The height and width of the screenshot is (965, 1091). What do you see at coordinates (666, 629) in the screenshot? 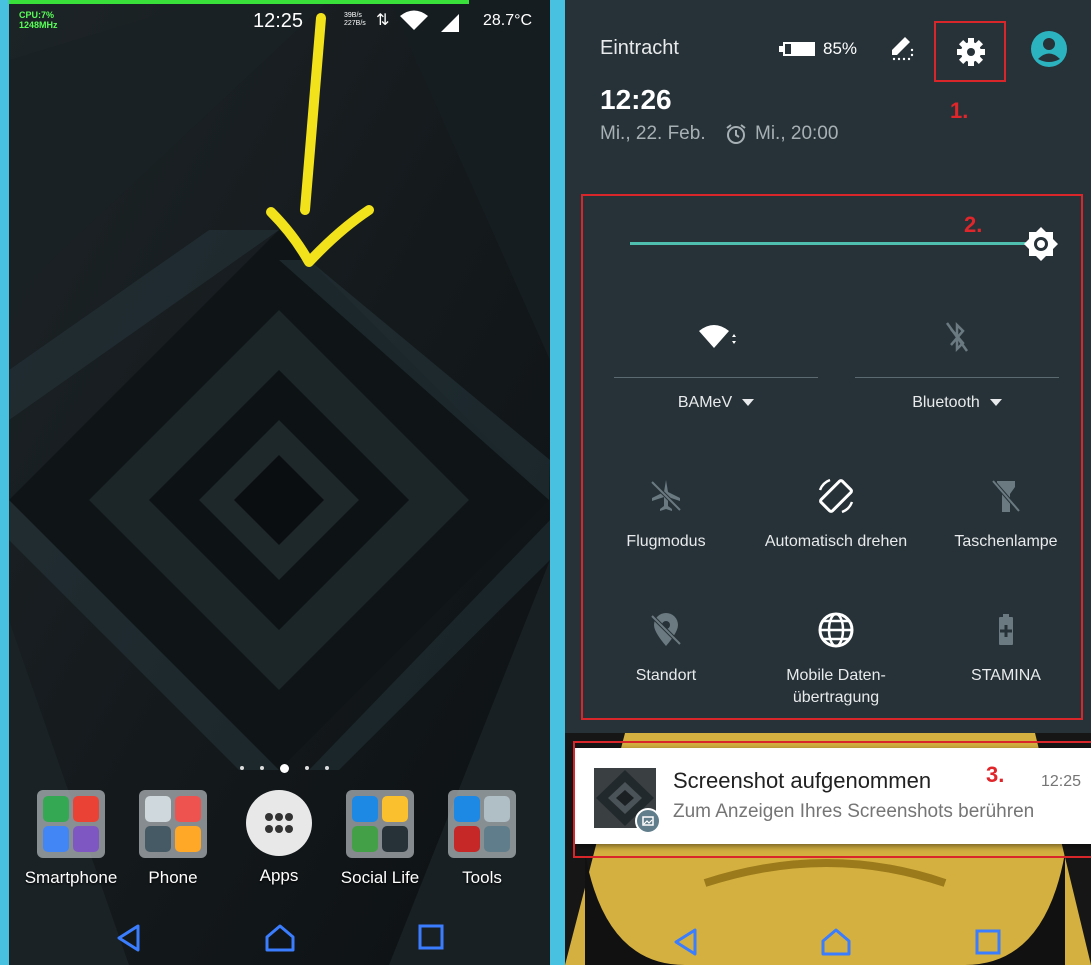
I see `location-off-icon` at bounding box center [666, 629].